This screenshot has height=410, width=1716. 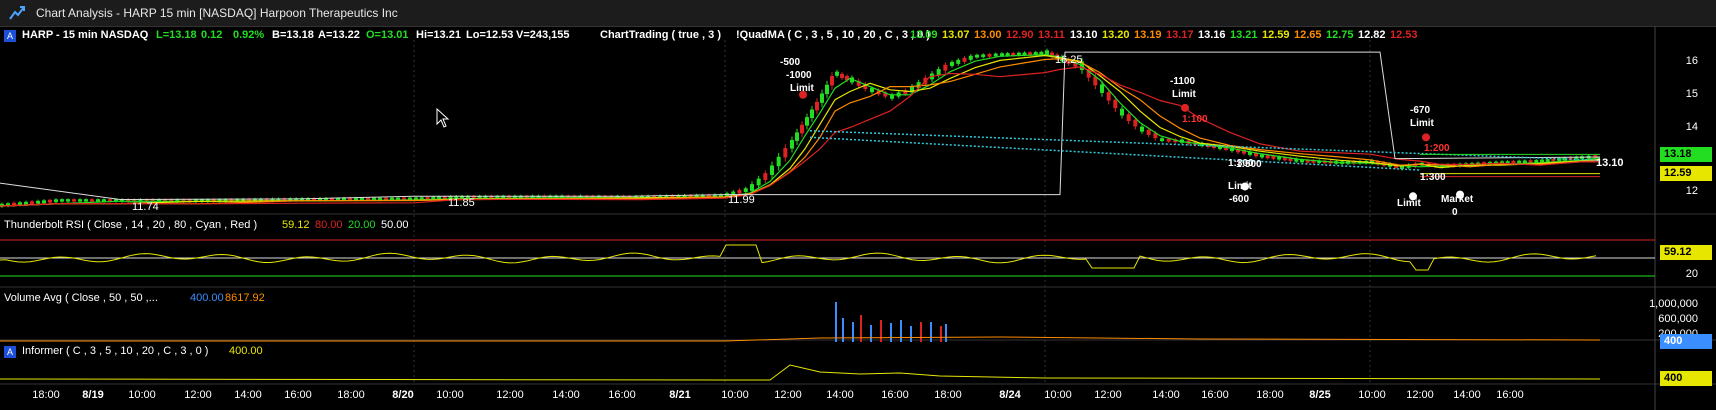 I want to click on ma-value: 13.11, so click(x=1051, y=35).